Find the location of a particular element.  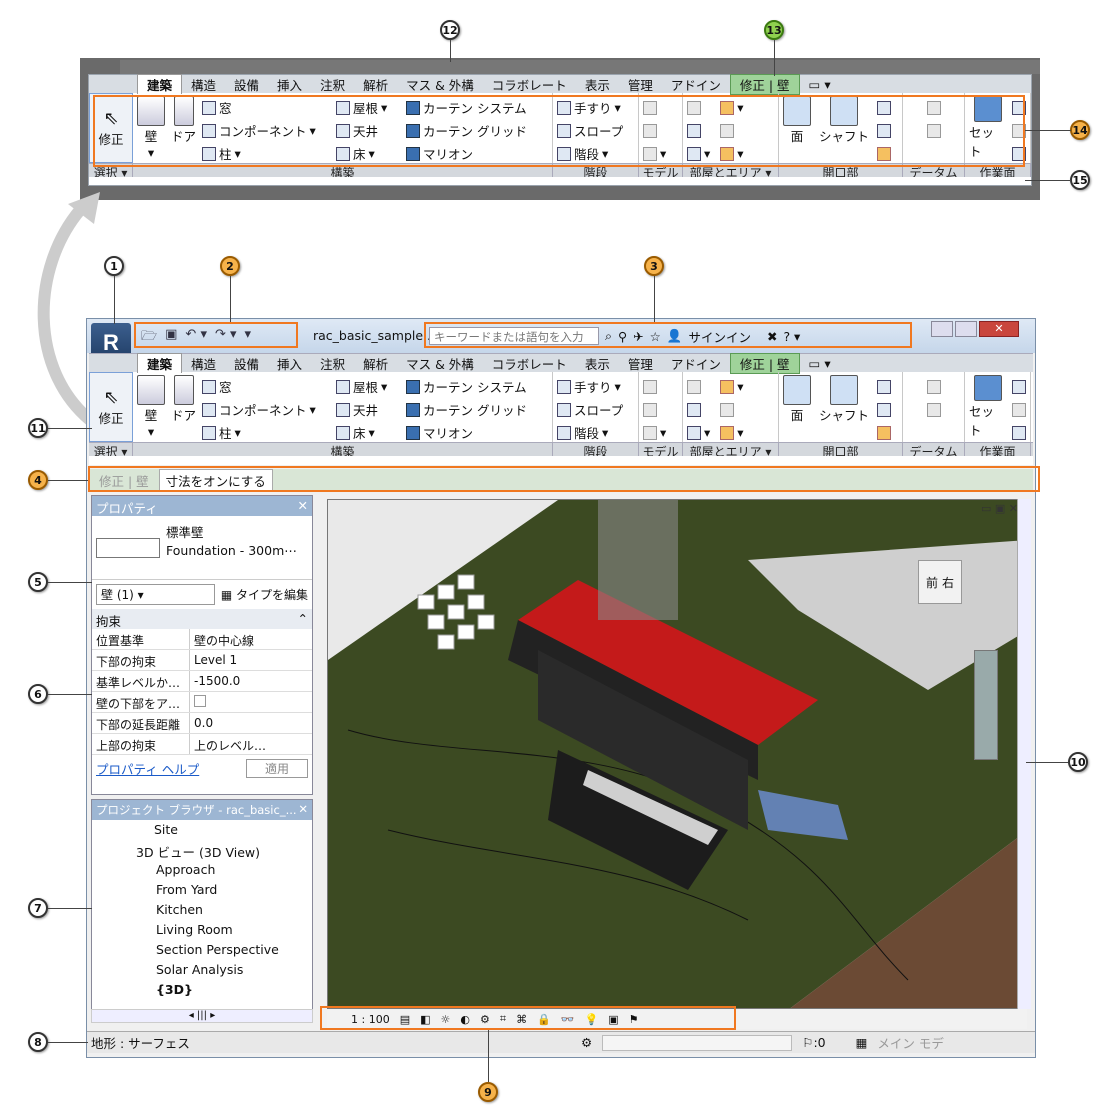

area-boundary-icon is located at coordinates (727, 409).